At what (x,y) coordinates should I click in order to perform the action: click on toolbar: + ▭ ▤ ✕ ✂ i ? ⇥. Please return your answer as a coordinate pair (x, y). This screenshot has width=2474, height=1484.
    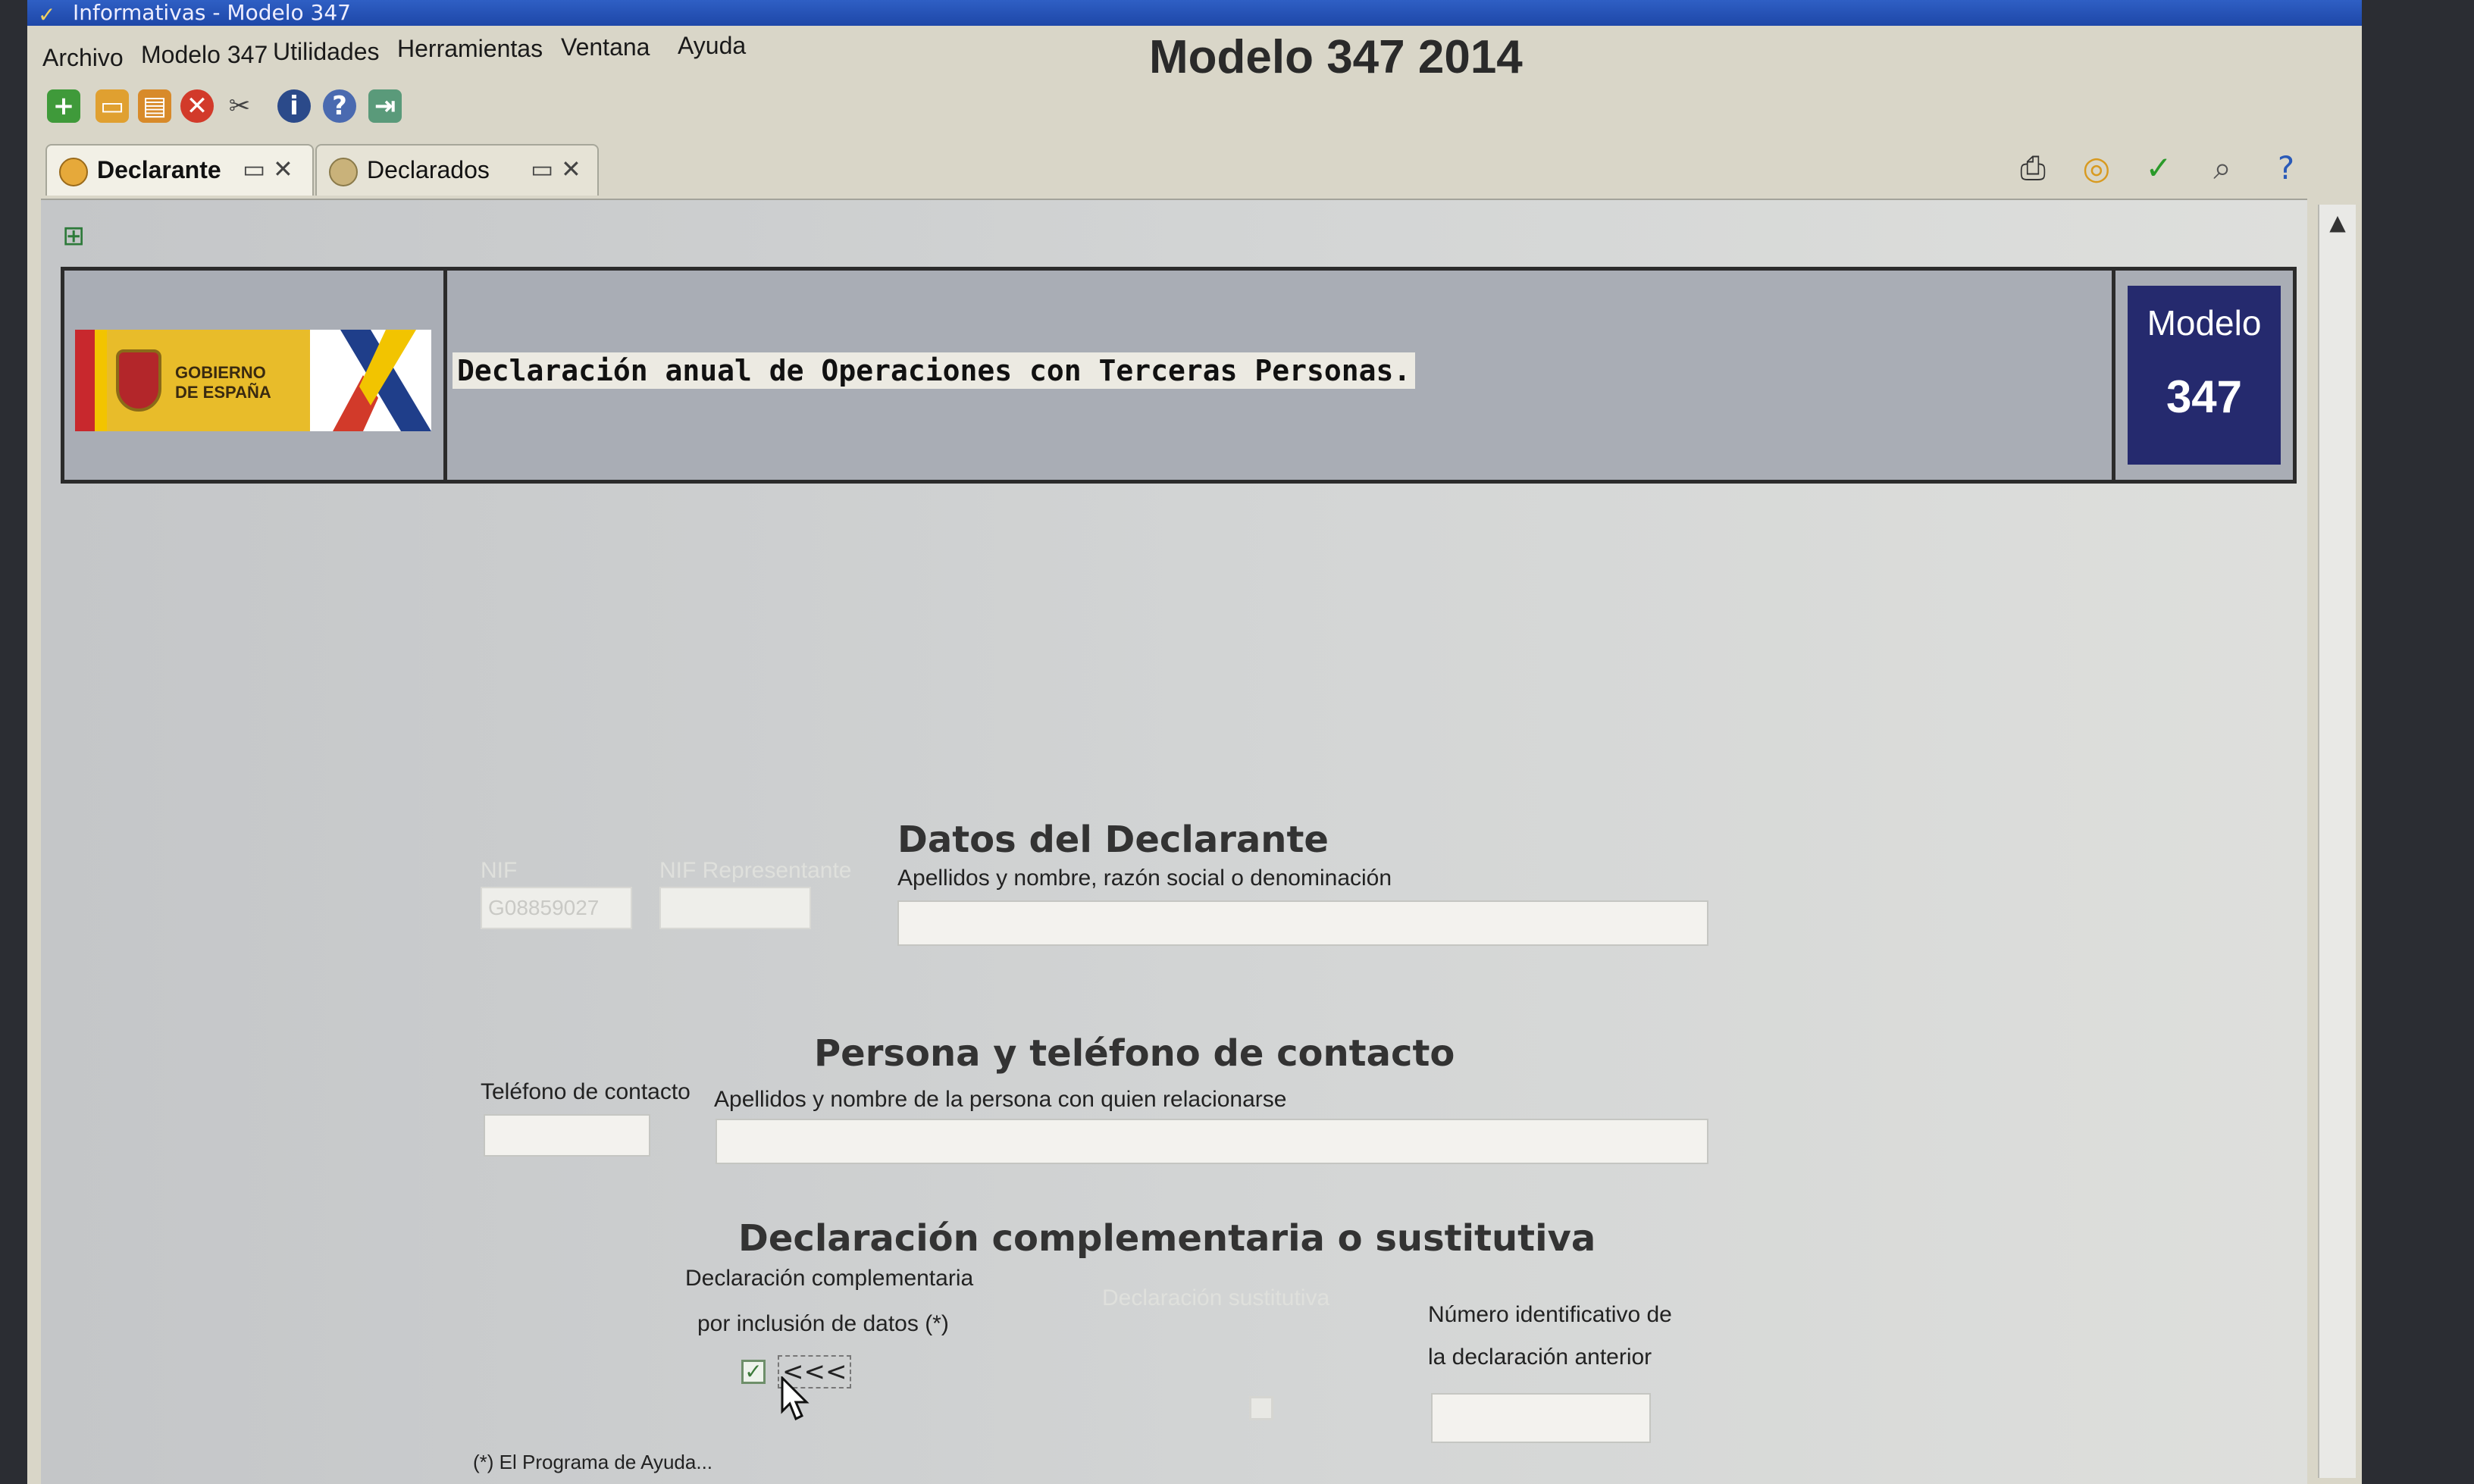
    Looking at the image, I should click on (269, 108).